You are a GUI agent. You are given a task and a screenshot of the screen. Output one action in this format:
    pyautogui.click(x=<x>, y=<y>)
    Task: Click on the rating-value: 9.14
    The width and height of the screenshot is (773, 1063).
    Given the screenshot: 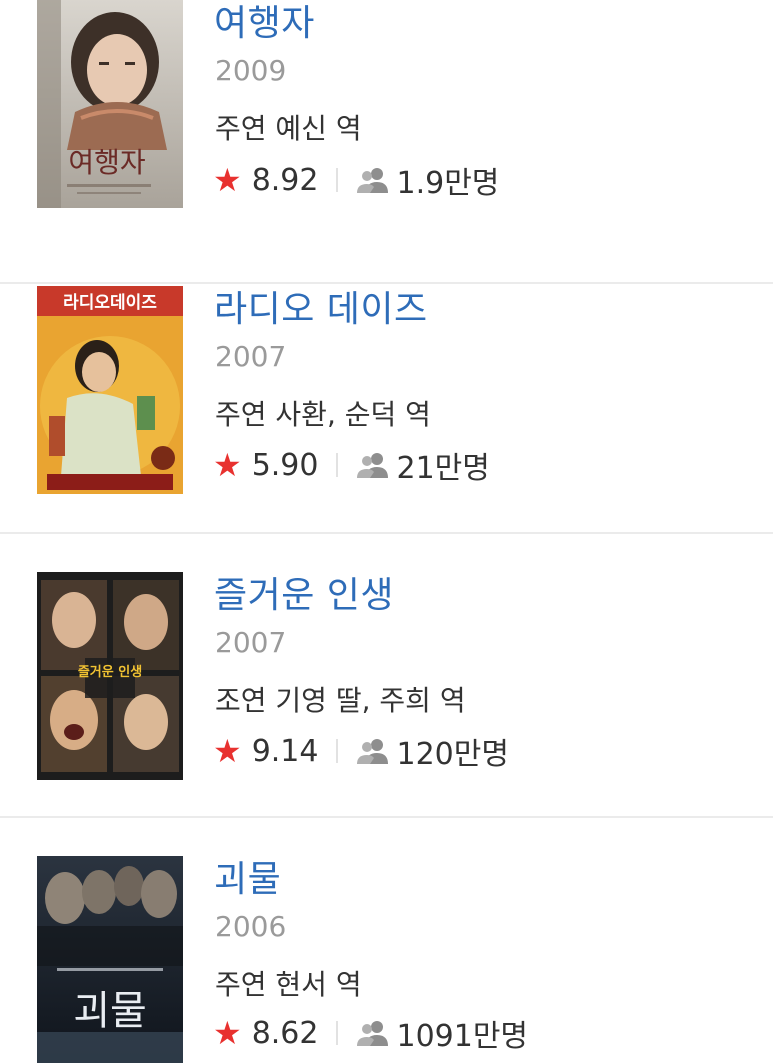 What is the action you would take?
    pyautogui.click(x=285, y=751)
    